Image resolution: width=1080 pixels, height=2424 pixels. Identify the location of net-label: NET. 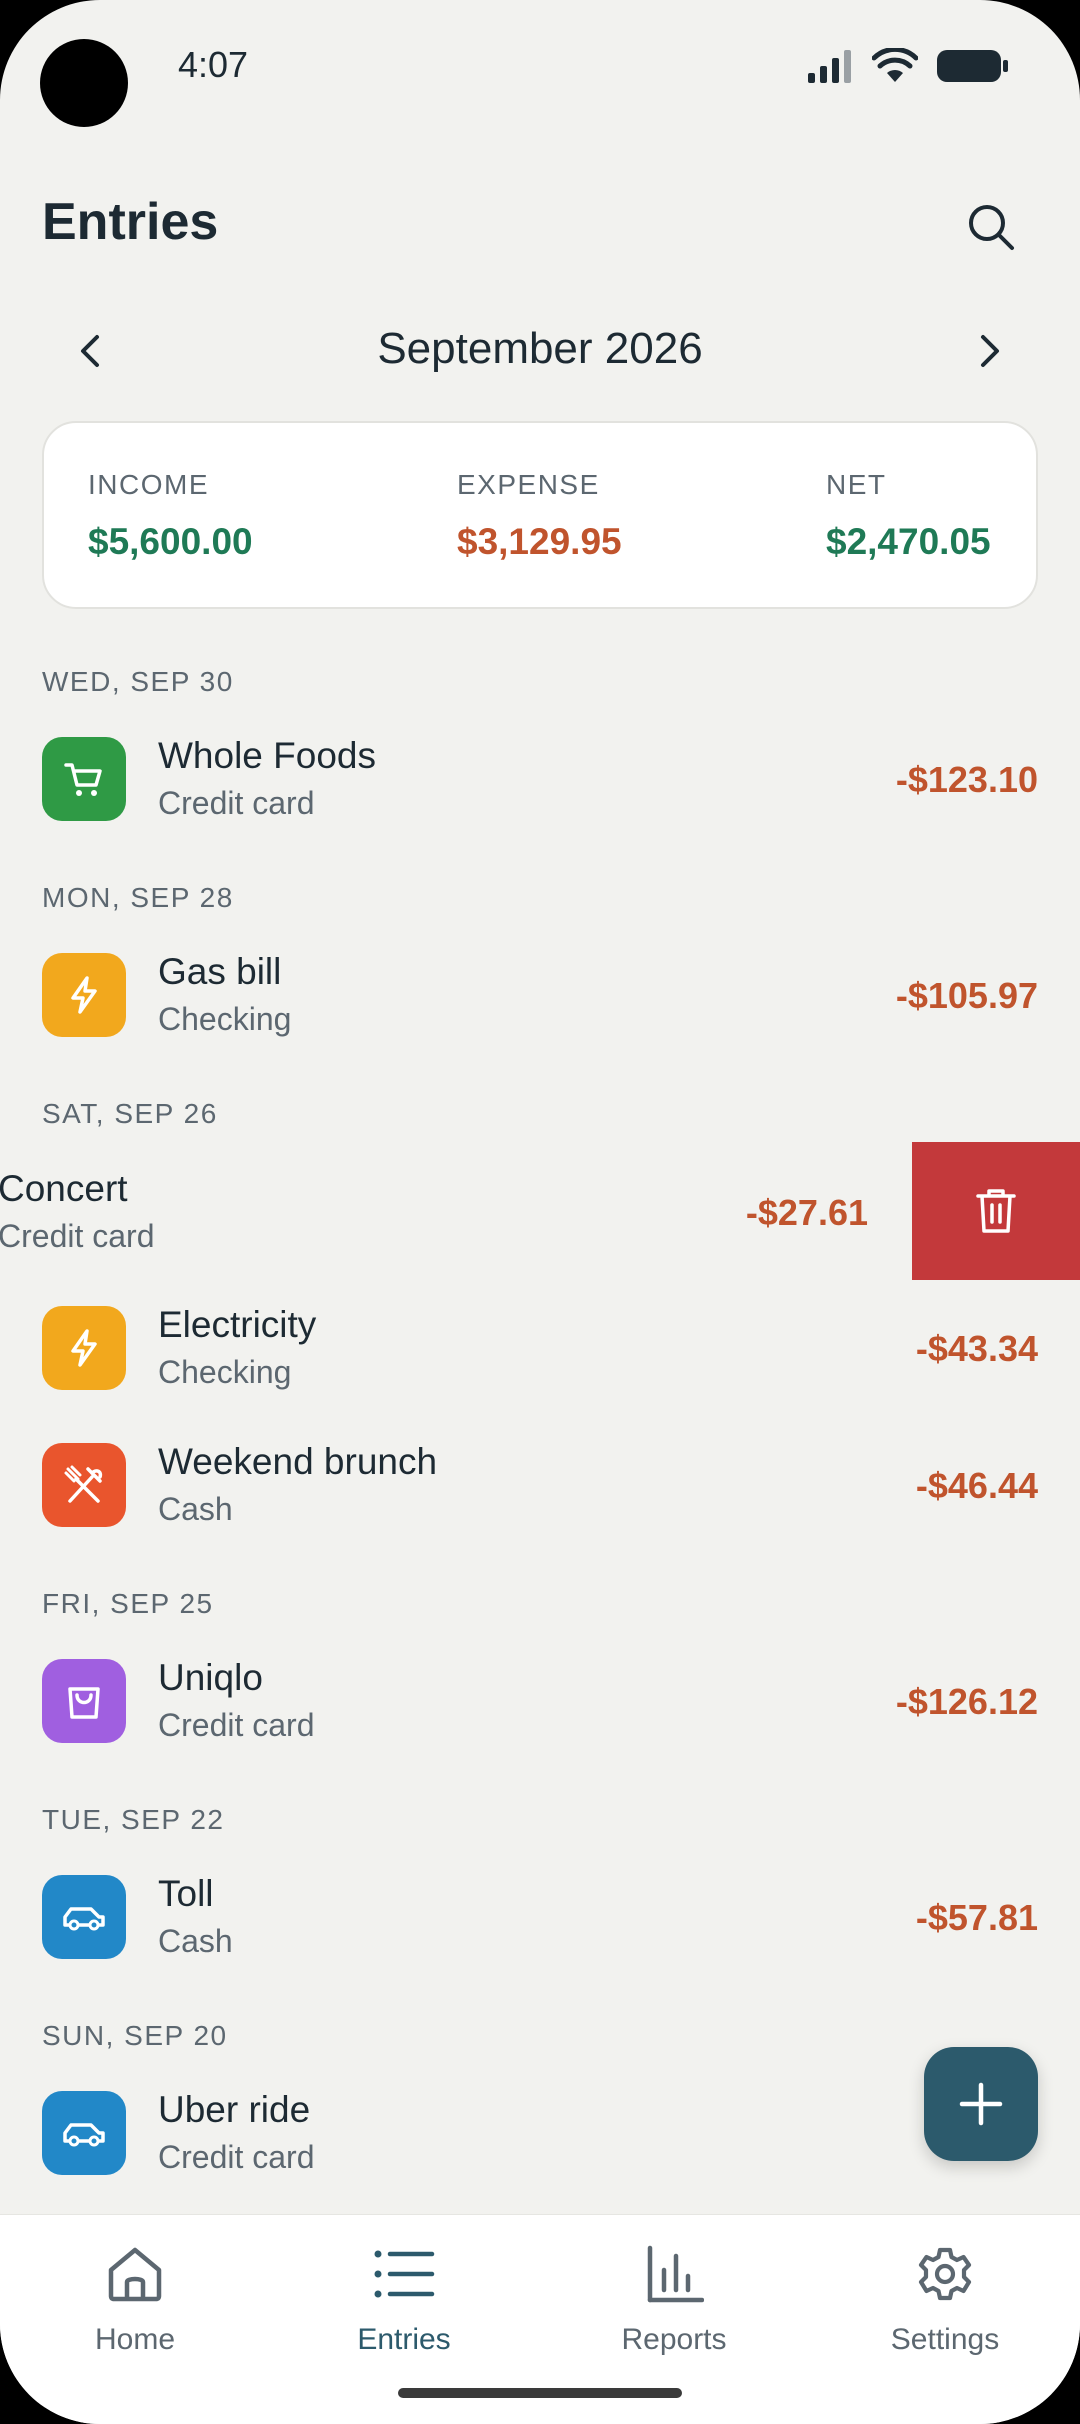
(856, 484).